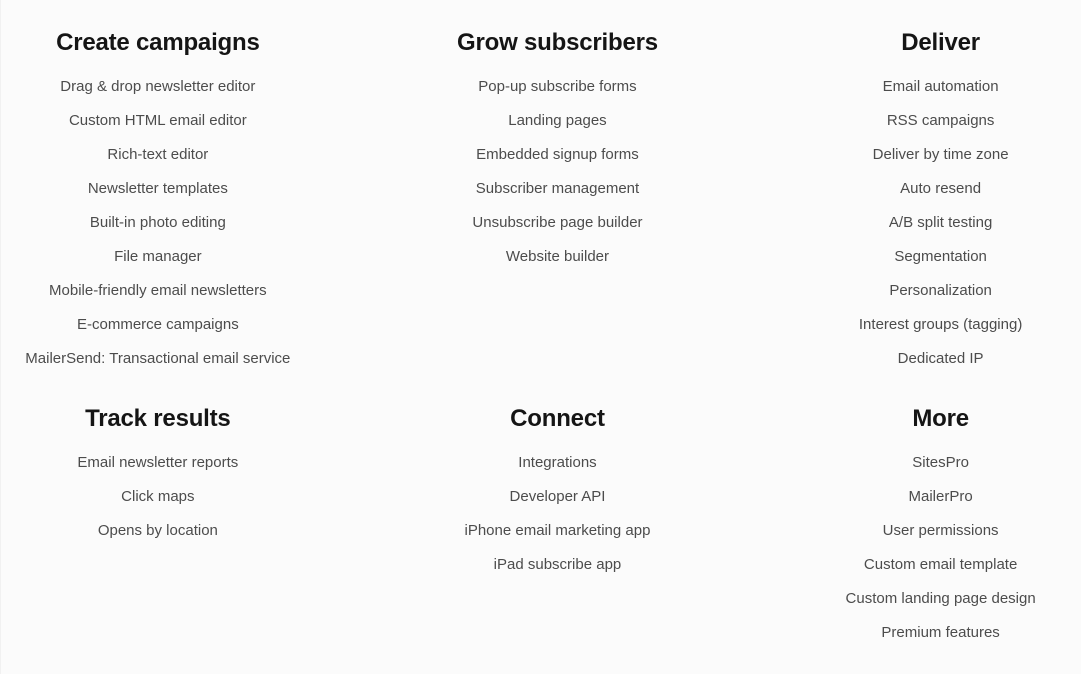 This screenshot has width=1081, height=674. I want to click on link-custom-html-email-editor: Custom HTML email editor, so click(158, 121).